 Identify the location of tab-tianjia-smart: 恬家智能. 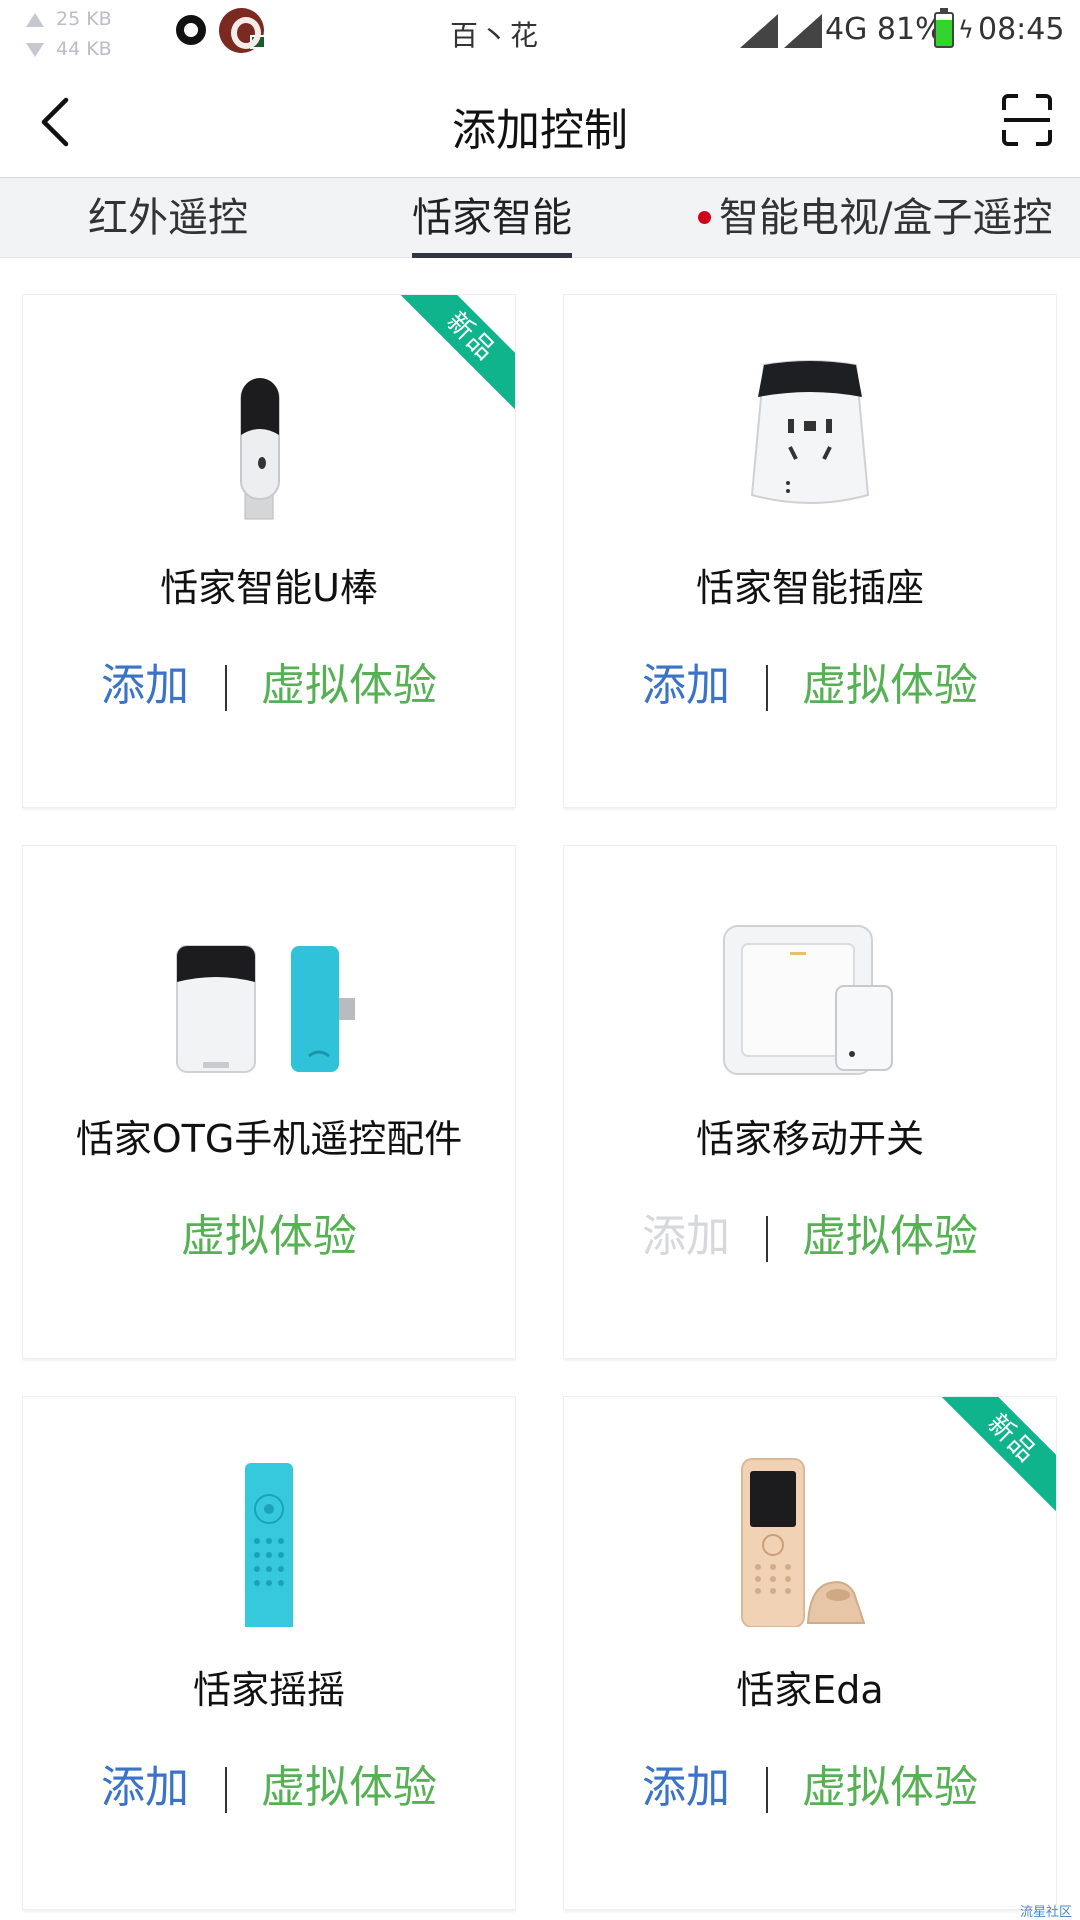
(492, 218).